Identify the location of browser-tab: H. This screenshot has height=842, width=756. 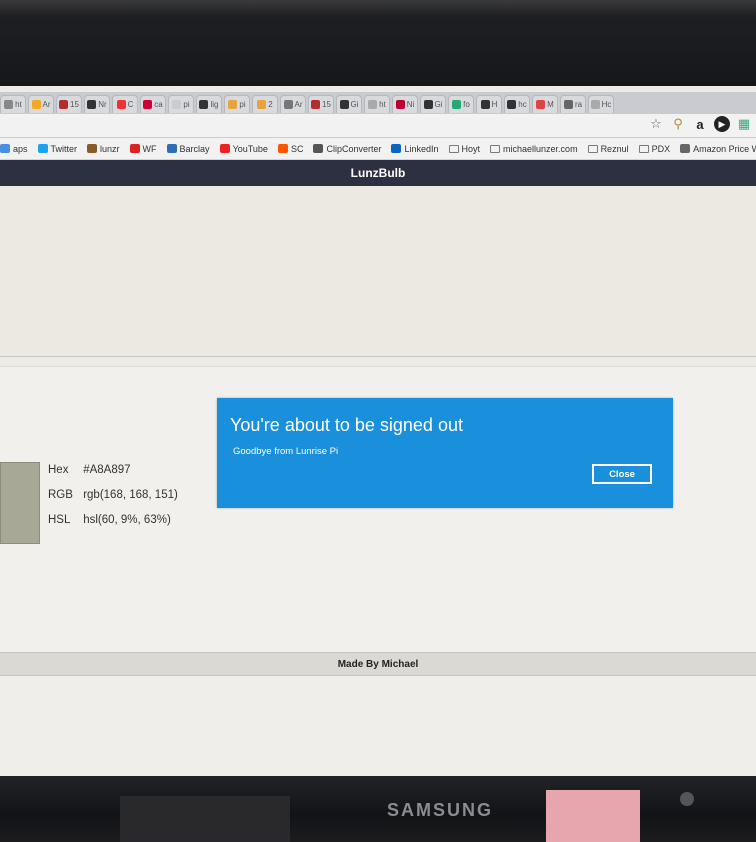
(489, 104).